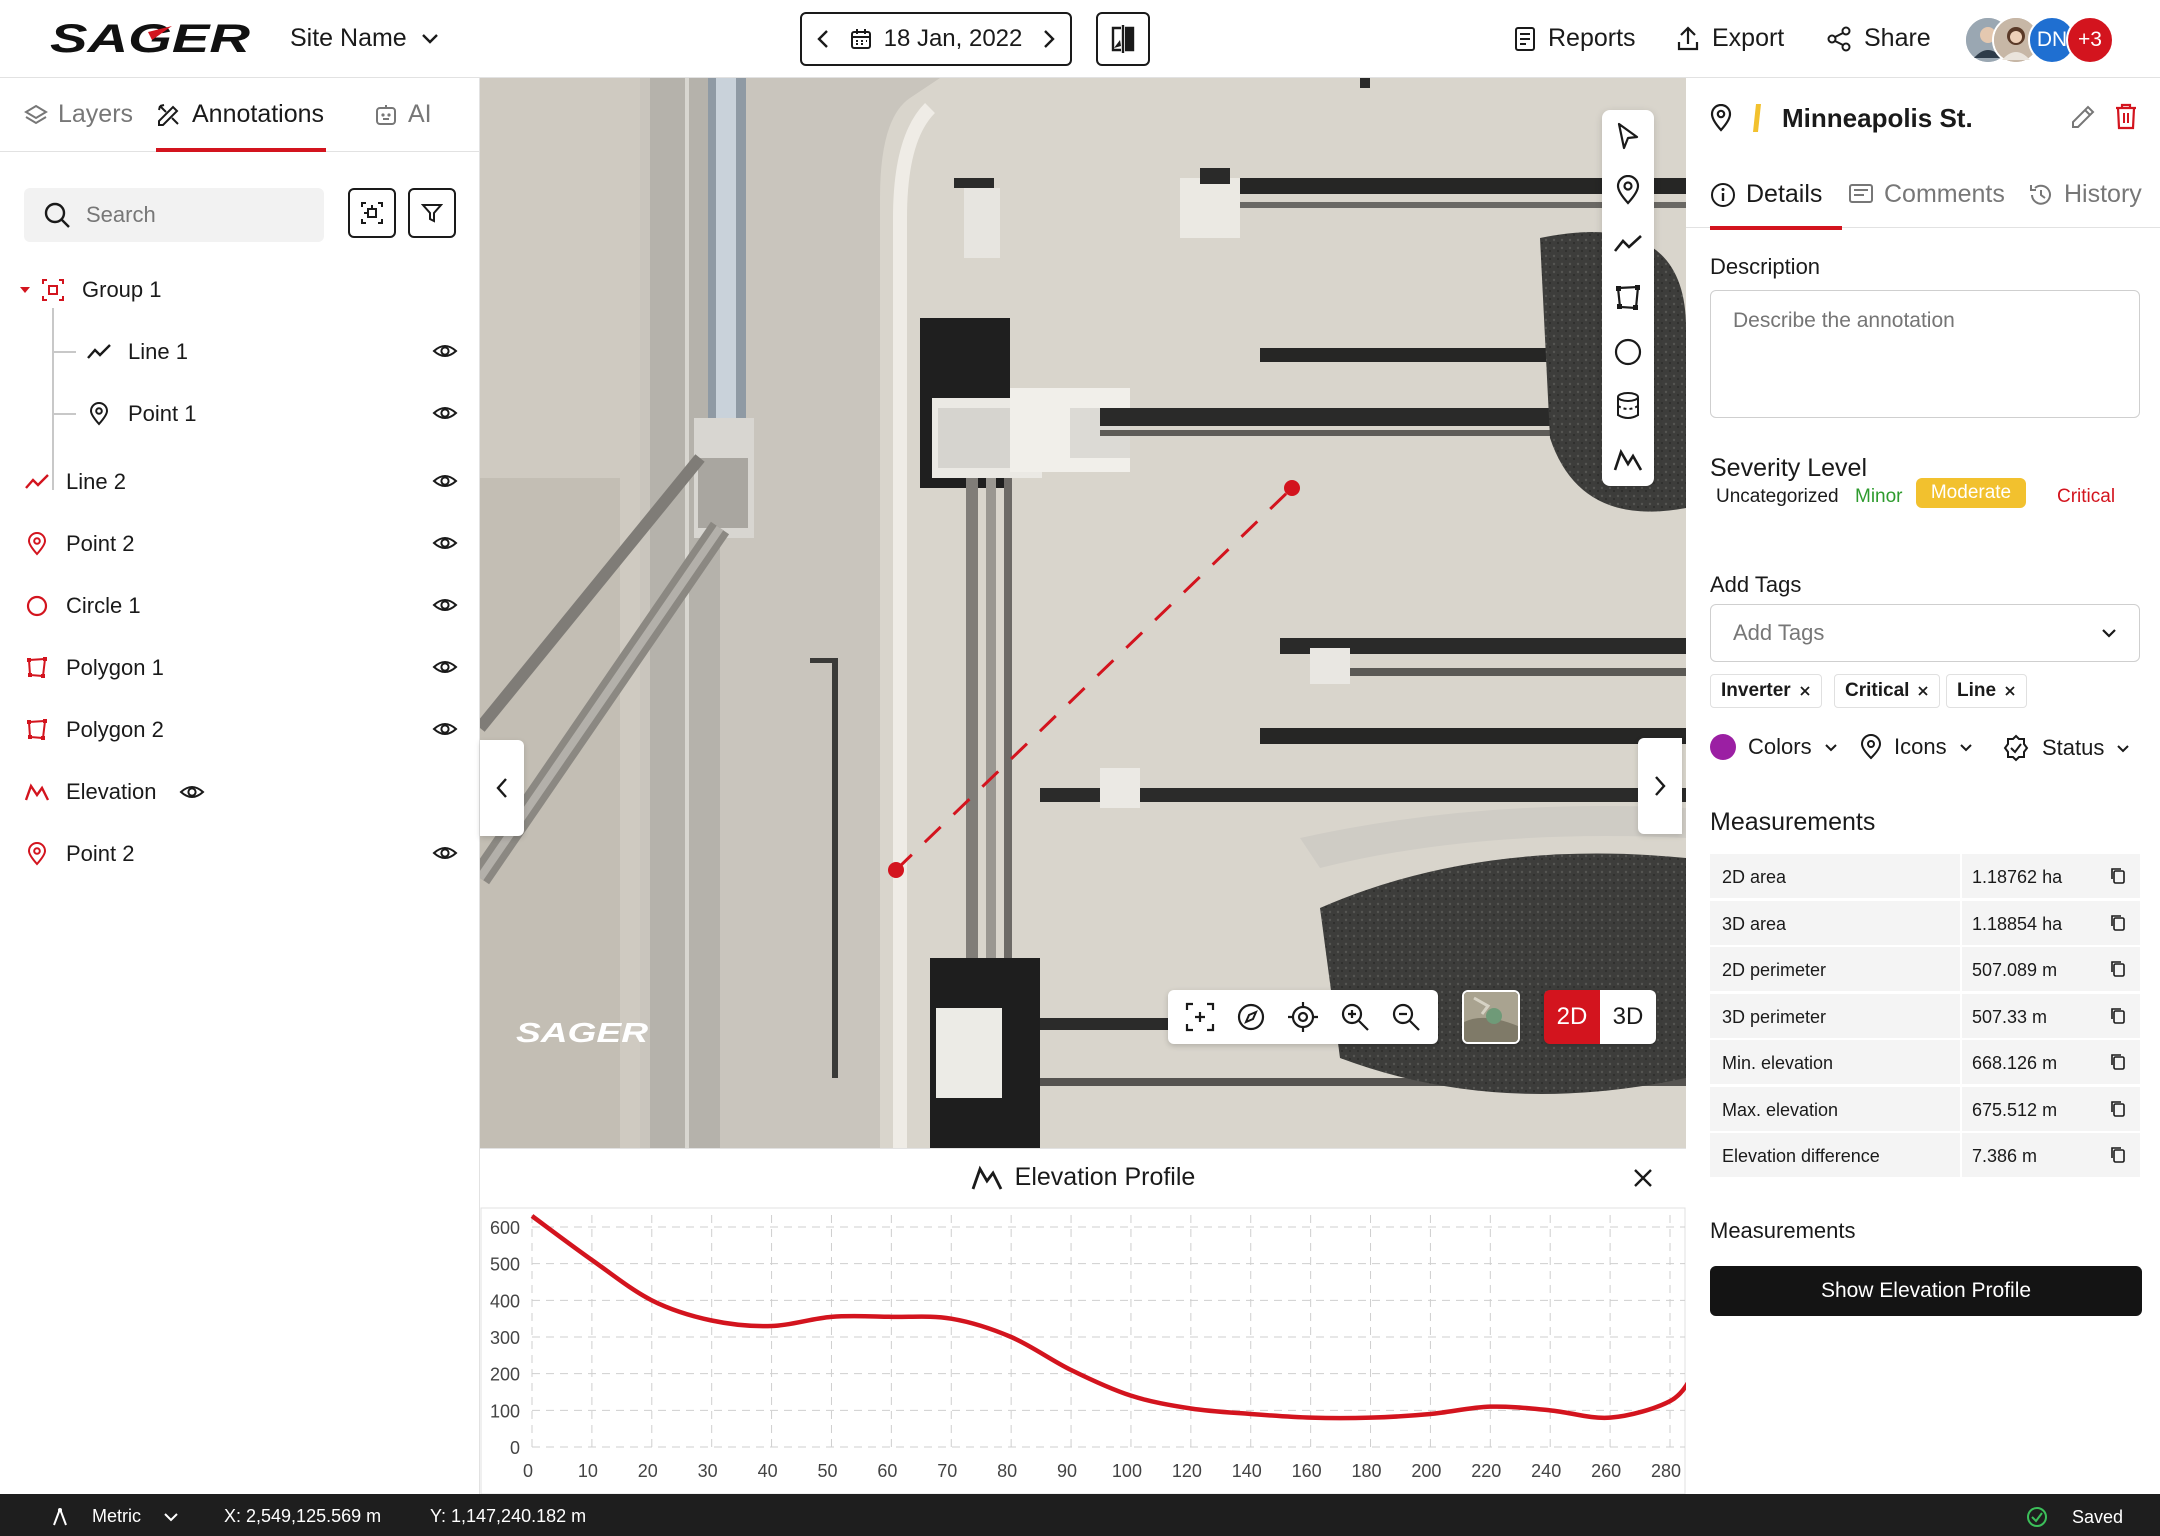 The width and height of the screenshot is (2160, 1536). What do you see at coordinates (1925, 633) in the screenshot?
I see `tags-dropdown: Add Tags` at bounding box center [1925, 633].